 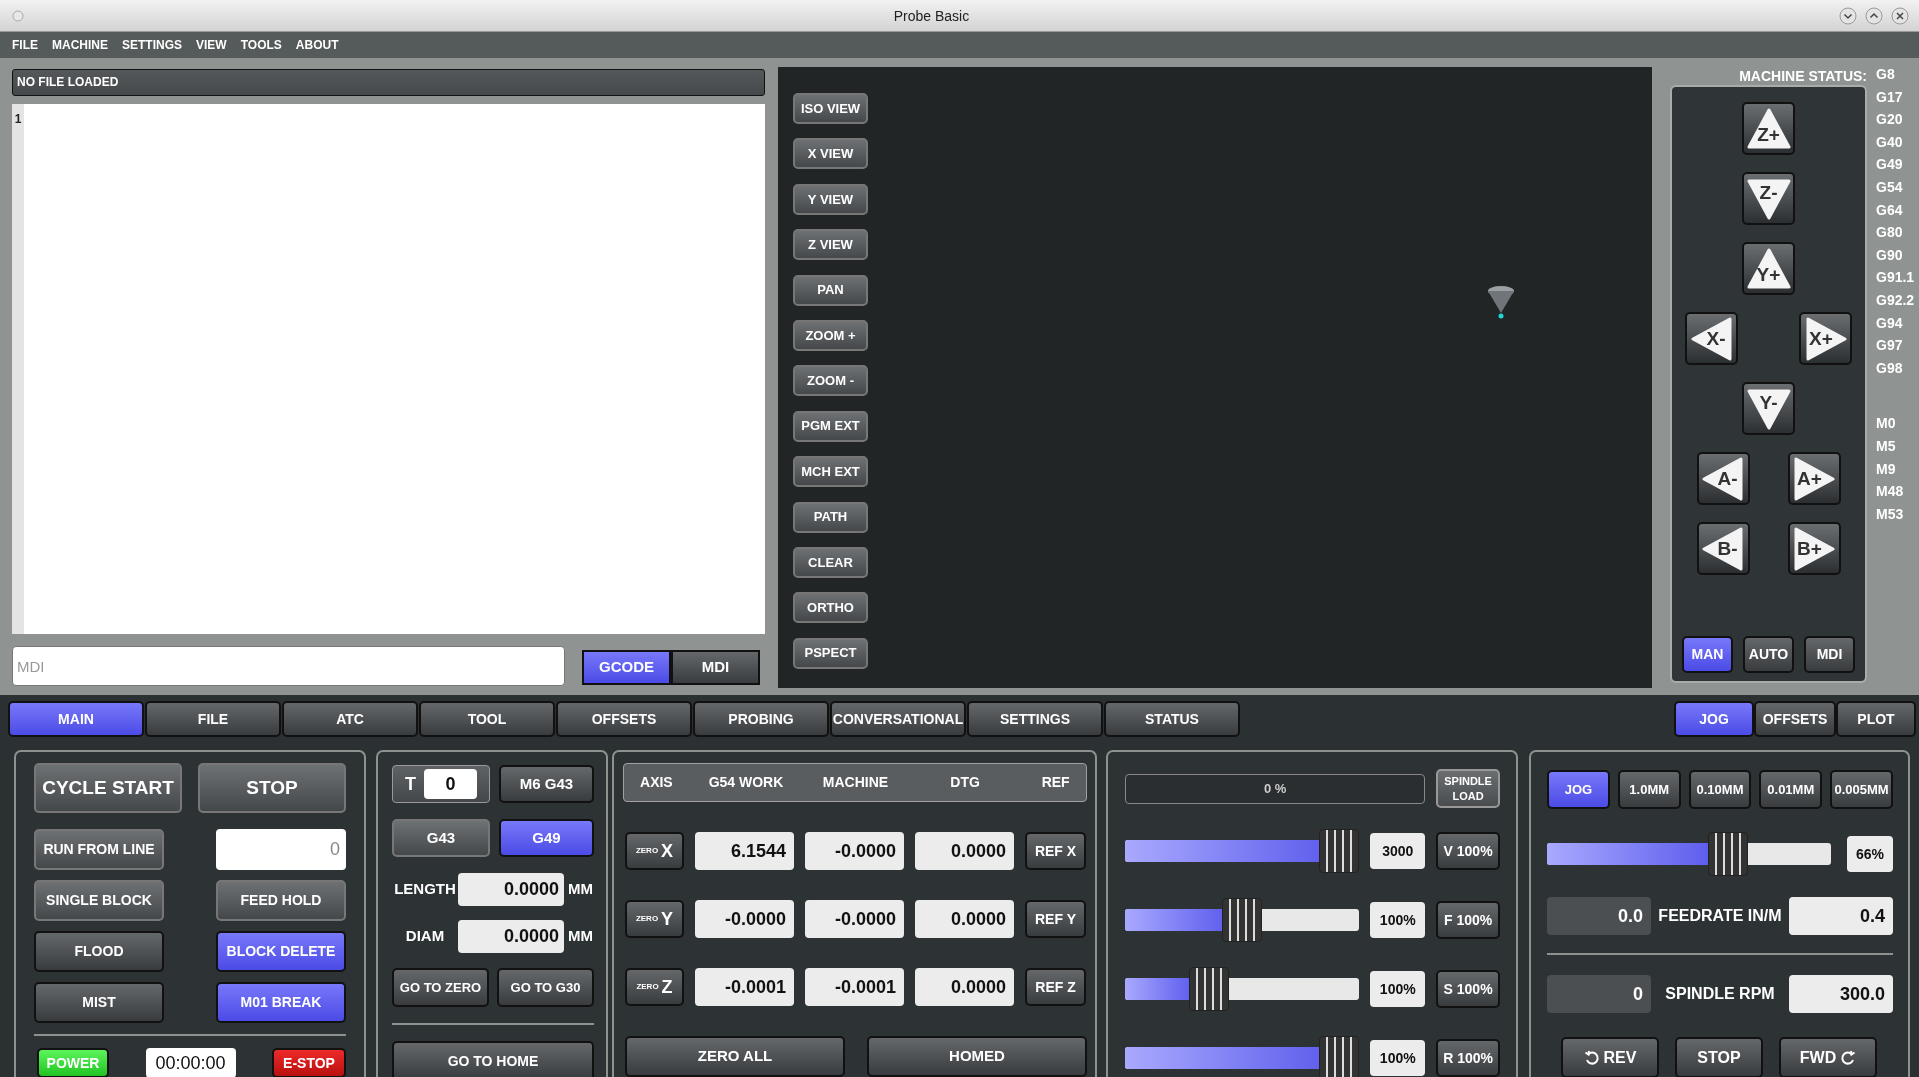 What do you see at coordinates (1714, 719) in the screenshot?
I see `side-tab: JOG` at bounding box center [1714, 719].